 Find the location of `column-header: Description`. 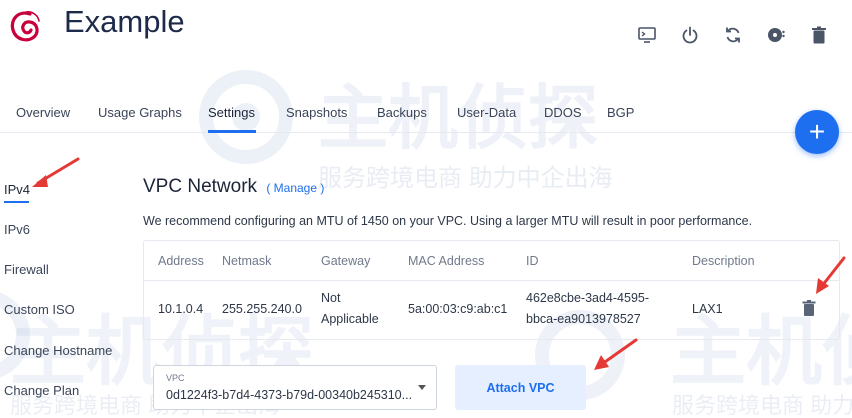

column-header: Description is located at coordinates (723, 261).